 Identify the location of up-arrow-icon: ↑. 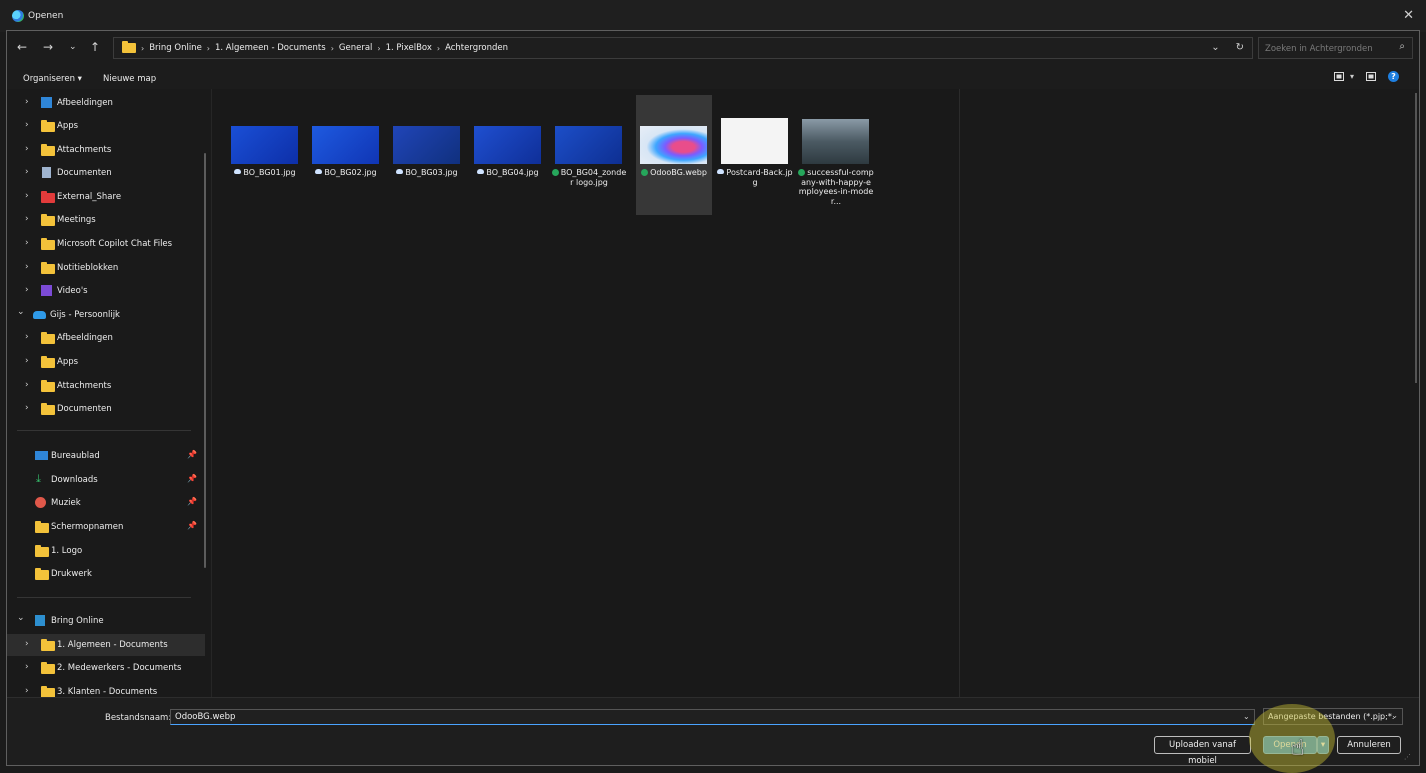
(95, 47).